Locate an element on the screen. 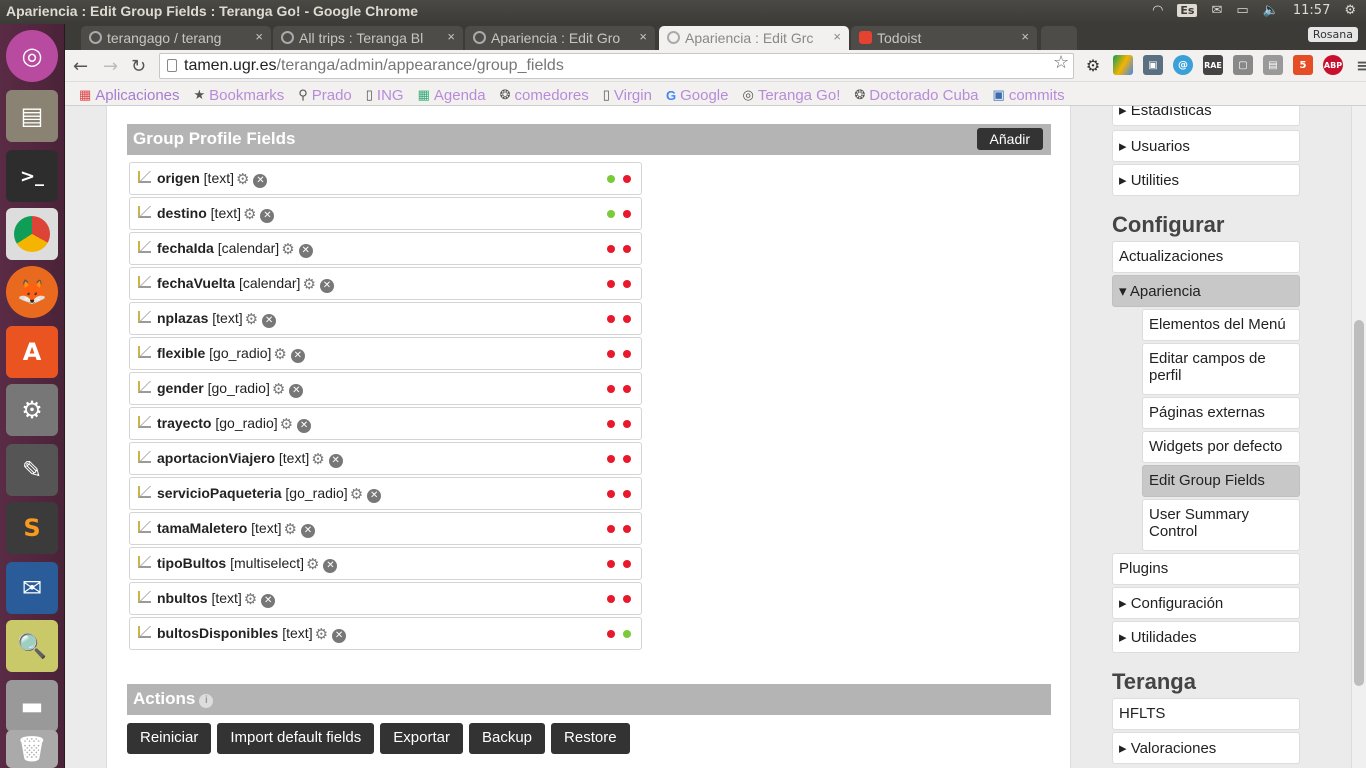  sidebar-item-valoraciones: ▸ Valoraciones is located at coordinates (1206, 748).